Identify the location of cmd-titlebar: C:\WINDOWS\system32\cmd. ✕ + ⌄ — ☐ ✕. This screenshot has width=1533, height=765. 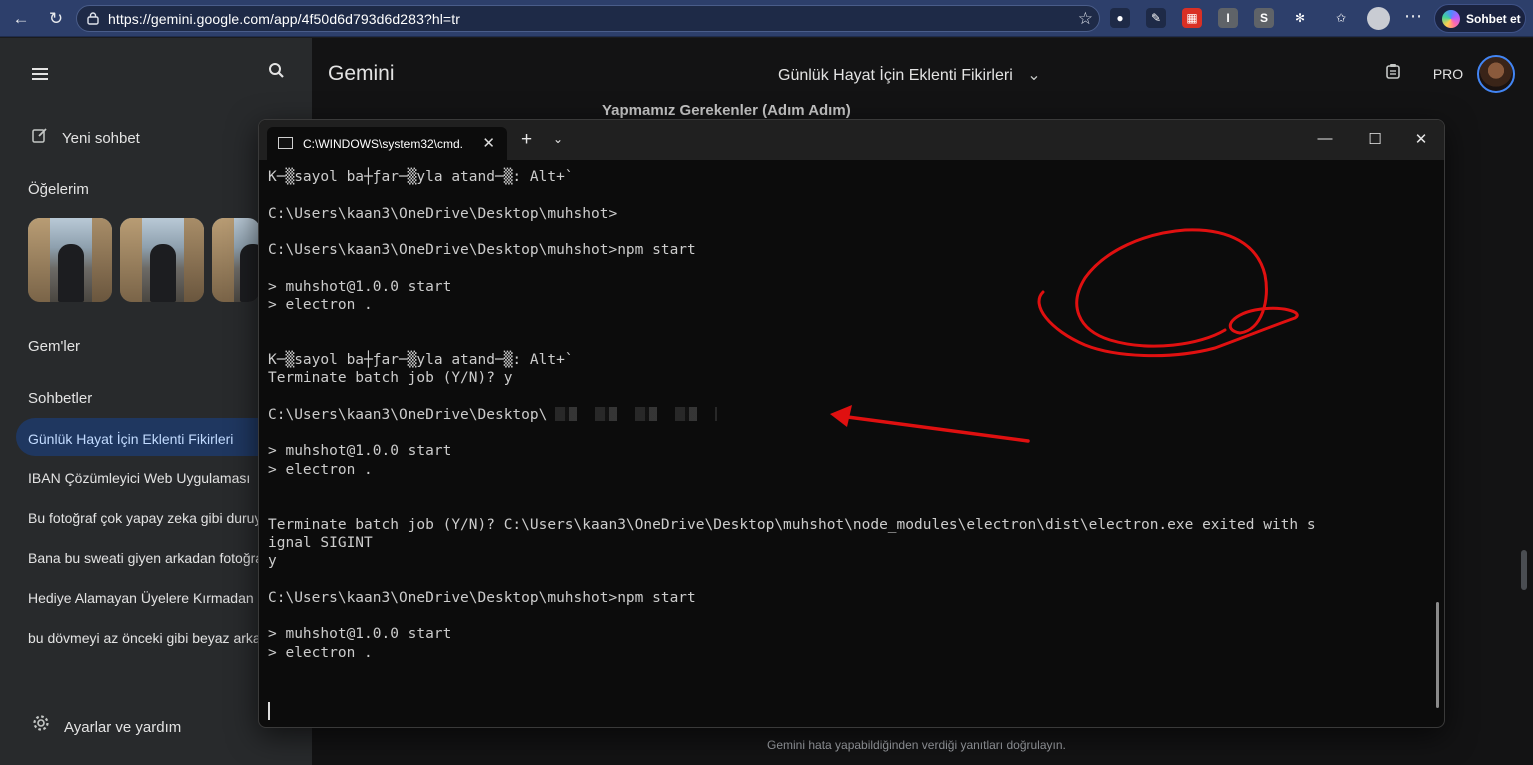
(851, 140).